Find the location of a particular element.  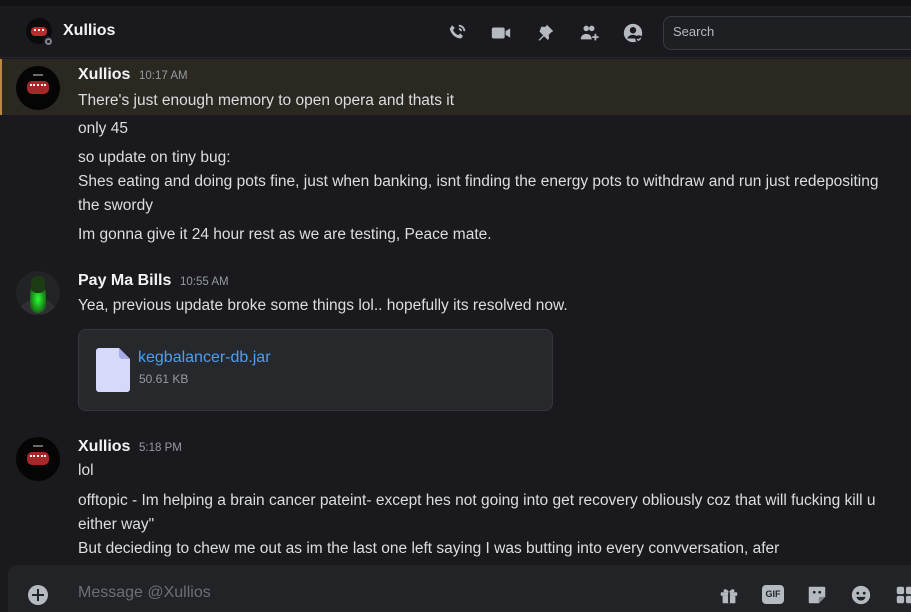

gift-icon is located at coordinates (729, 595).